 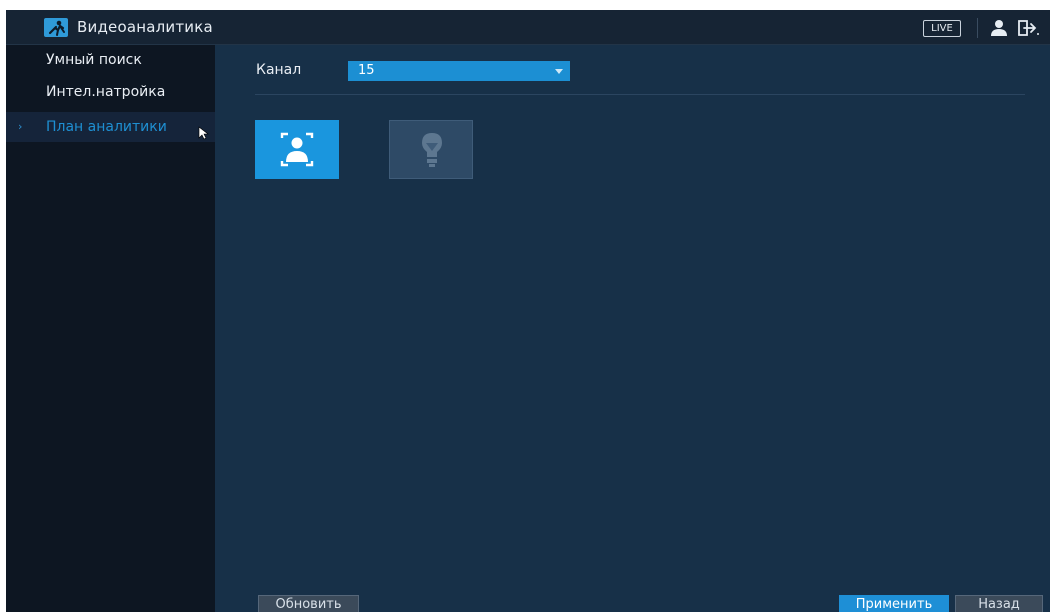 What do you see at coordinates (106, 127) in the screenshot?
I see `sidebar-item-label: План аналитики` at bounding box center [106, 127].